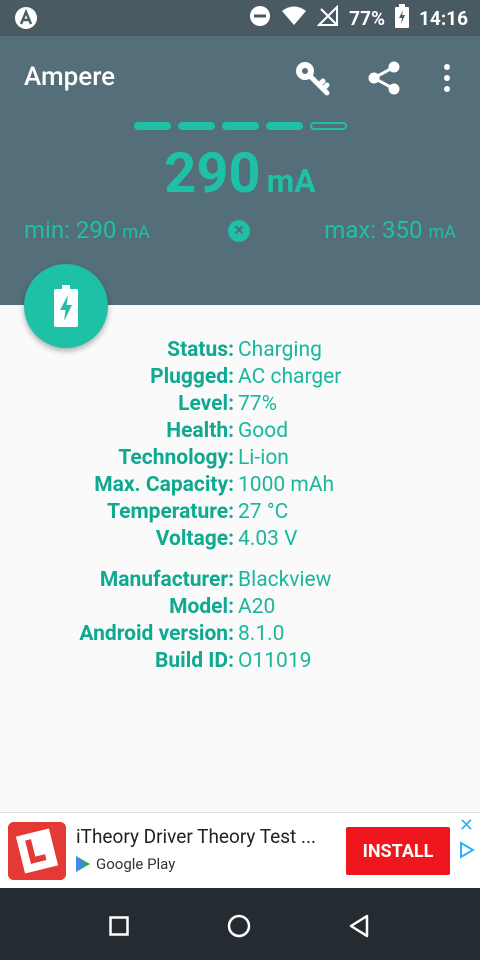  I want to click on status-bar: 77% 14:16, so click(240, 18).